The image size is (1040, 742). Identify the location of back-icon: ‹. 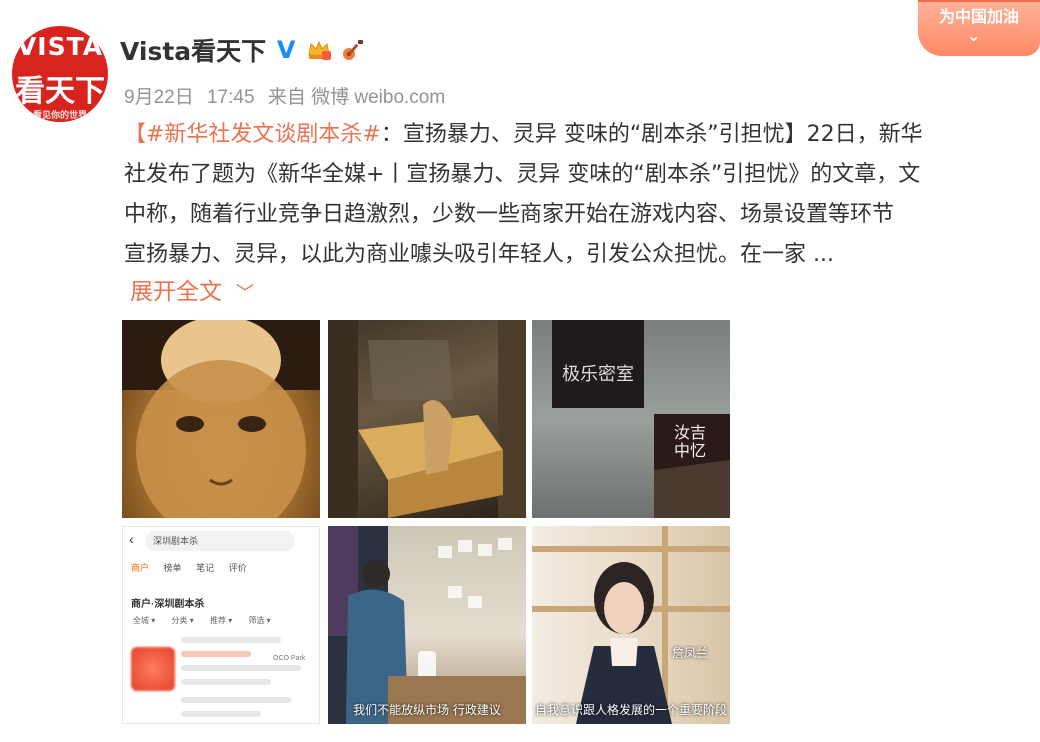
(131, 539).